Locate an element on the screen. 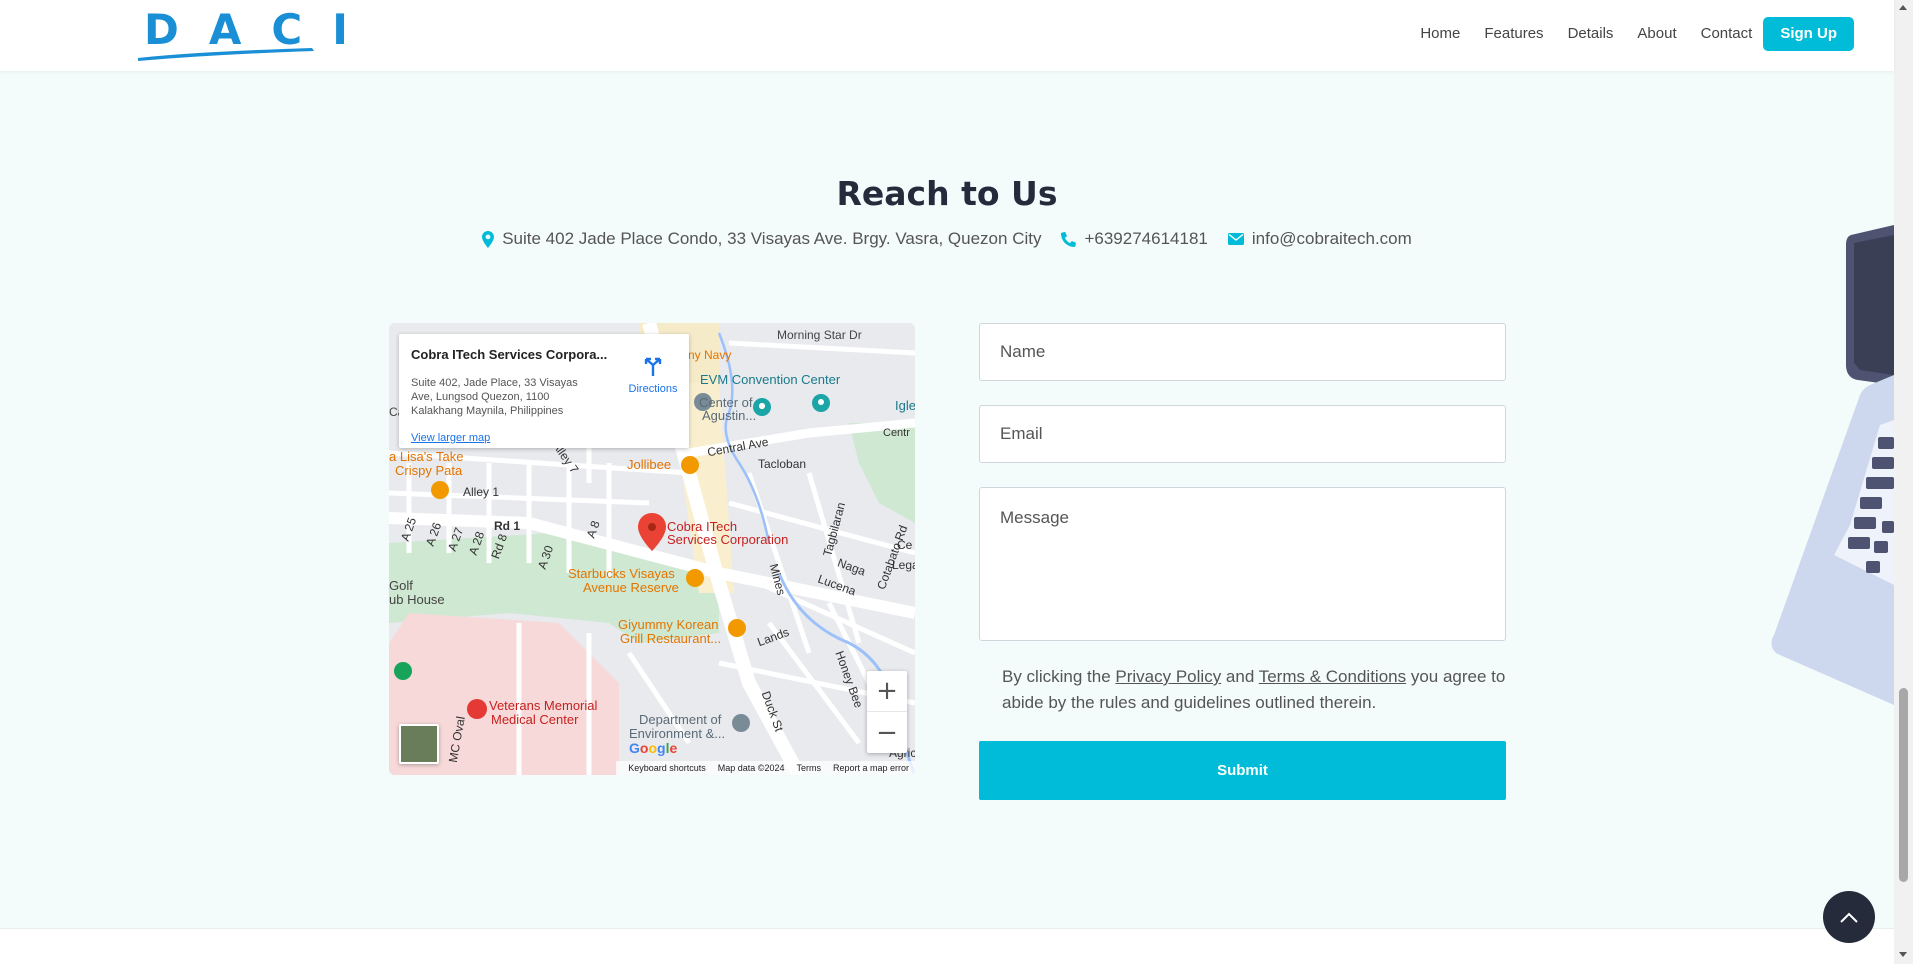 The width and height of the screenshot is (1913, 964). keyboard-shortcuts-link: Keyboard shortcuts is located at coordinates (667, 768).